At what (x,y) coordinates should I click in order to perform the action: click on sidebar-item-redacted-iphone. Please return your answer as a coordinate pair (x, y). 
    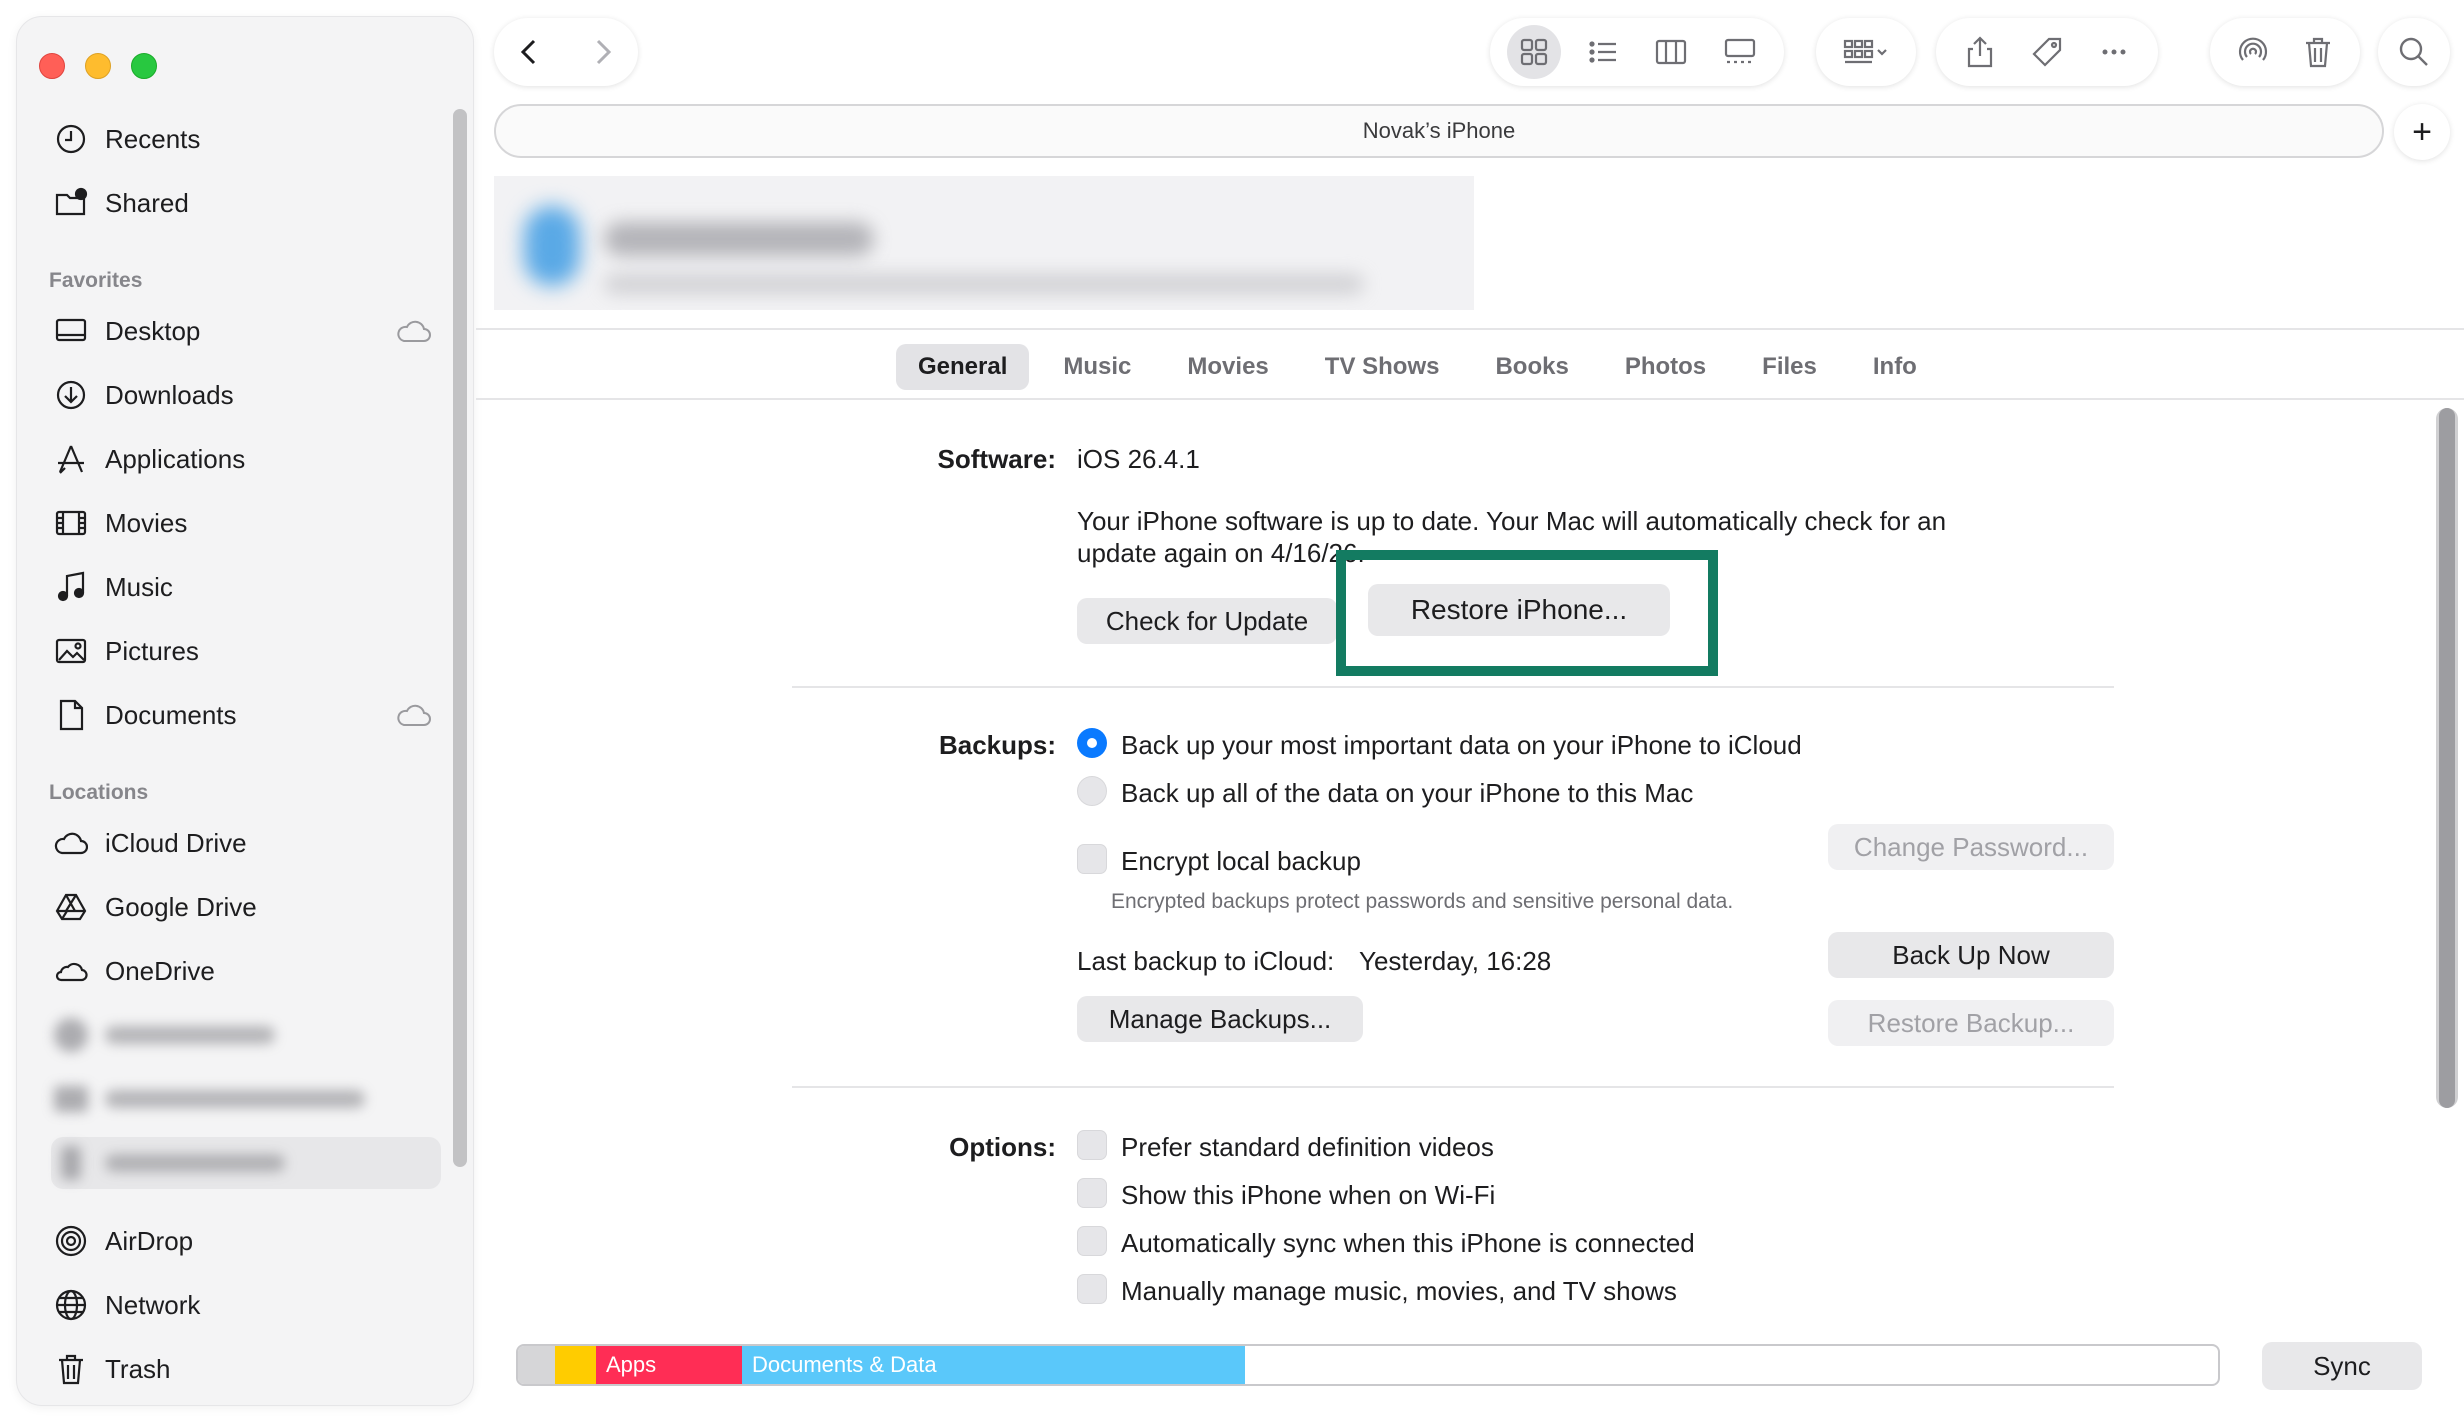
    Looking at the image, I should click on (246, 1163).